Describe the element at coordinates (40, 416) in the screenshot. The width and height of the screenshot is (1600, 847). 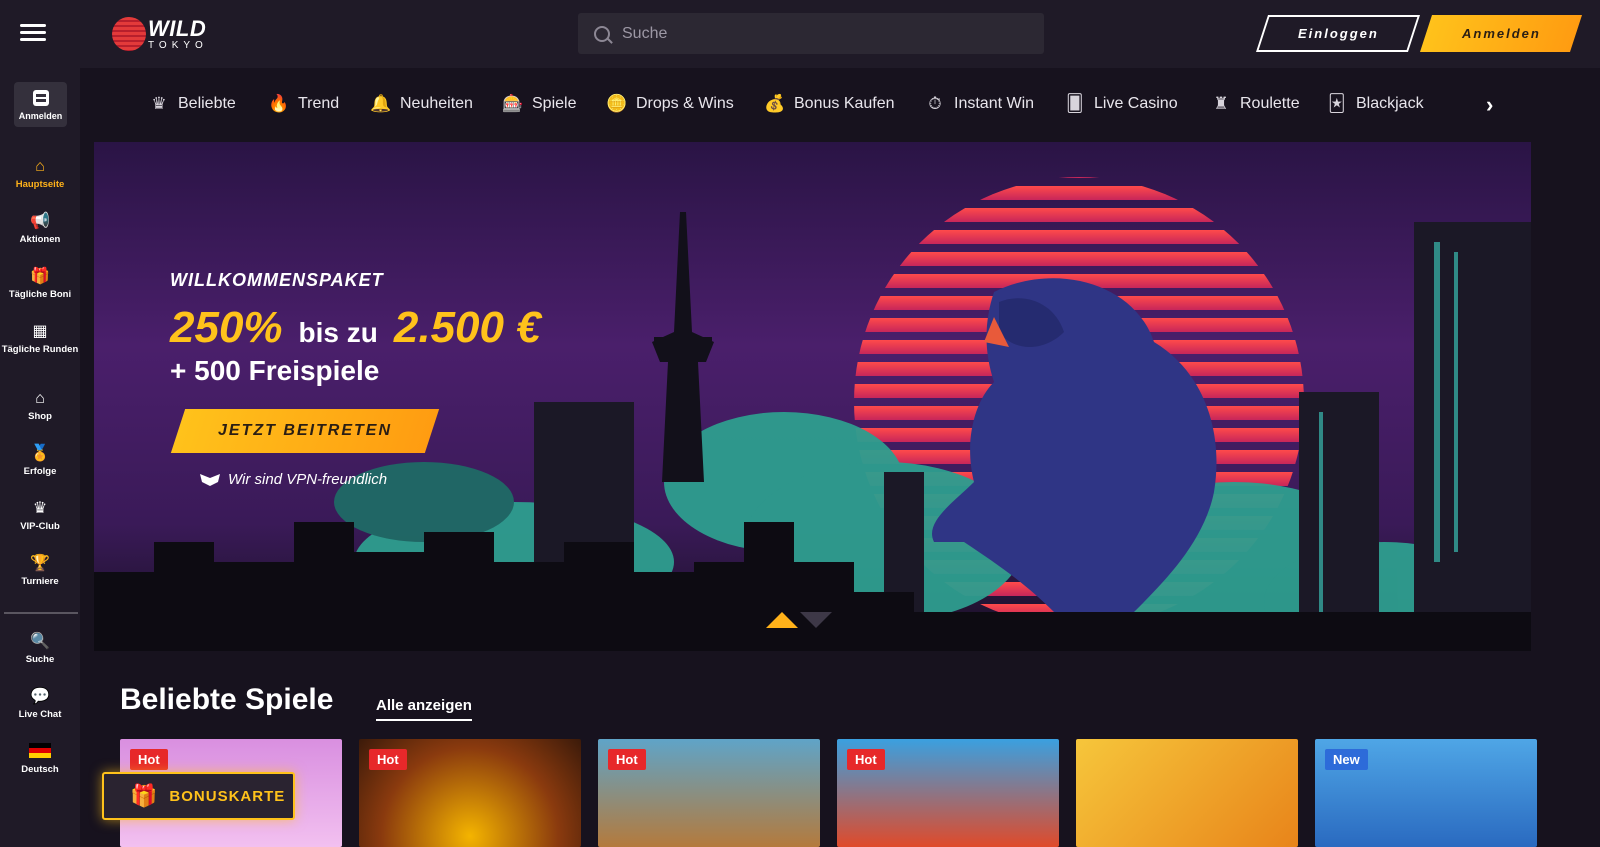
I see `sidebar-item-label: Shop` at that location.